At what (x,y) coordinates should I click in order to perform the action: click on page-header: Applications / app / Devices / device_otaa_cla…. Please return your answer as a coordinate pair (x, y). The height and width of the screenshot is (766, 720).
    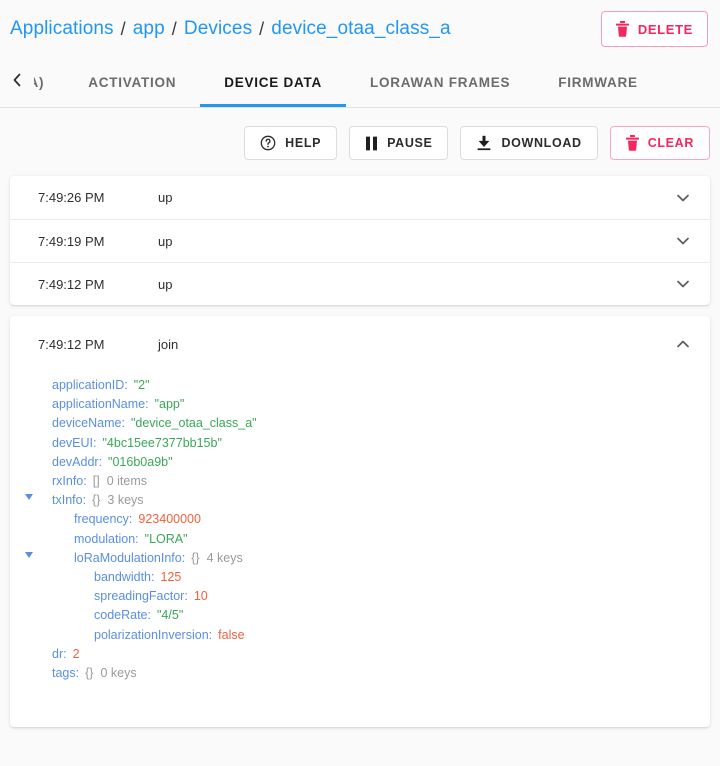
    Looking at the image, I should click on (360, 29).